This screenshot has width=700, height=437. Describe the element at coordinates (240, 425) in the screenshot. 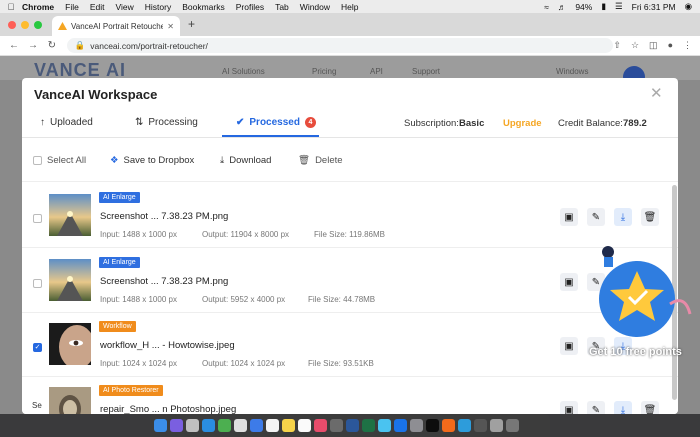

I see `chrome-icon` at that location.